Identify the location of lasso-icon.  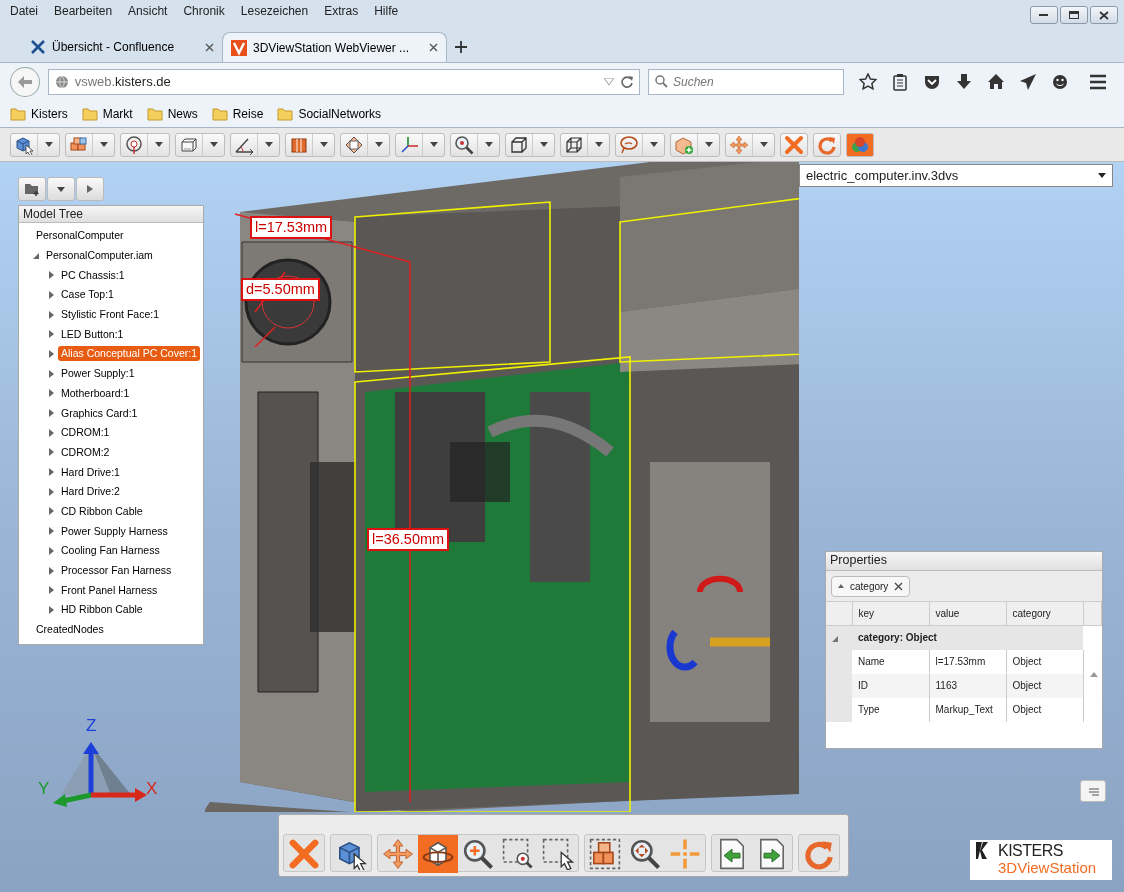
(629, 144).